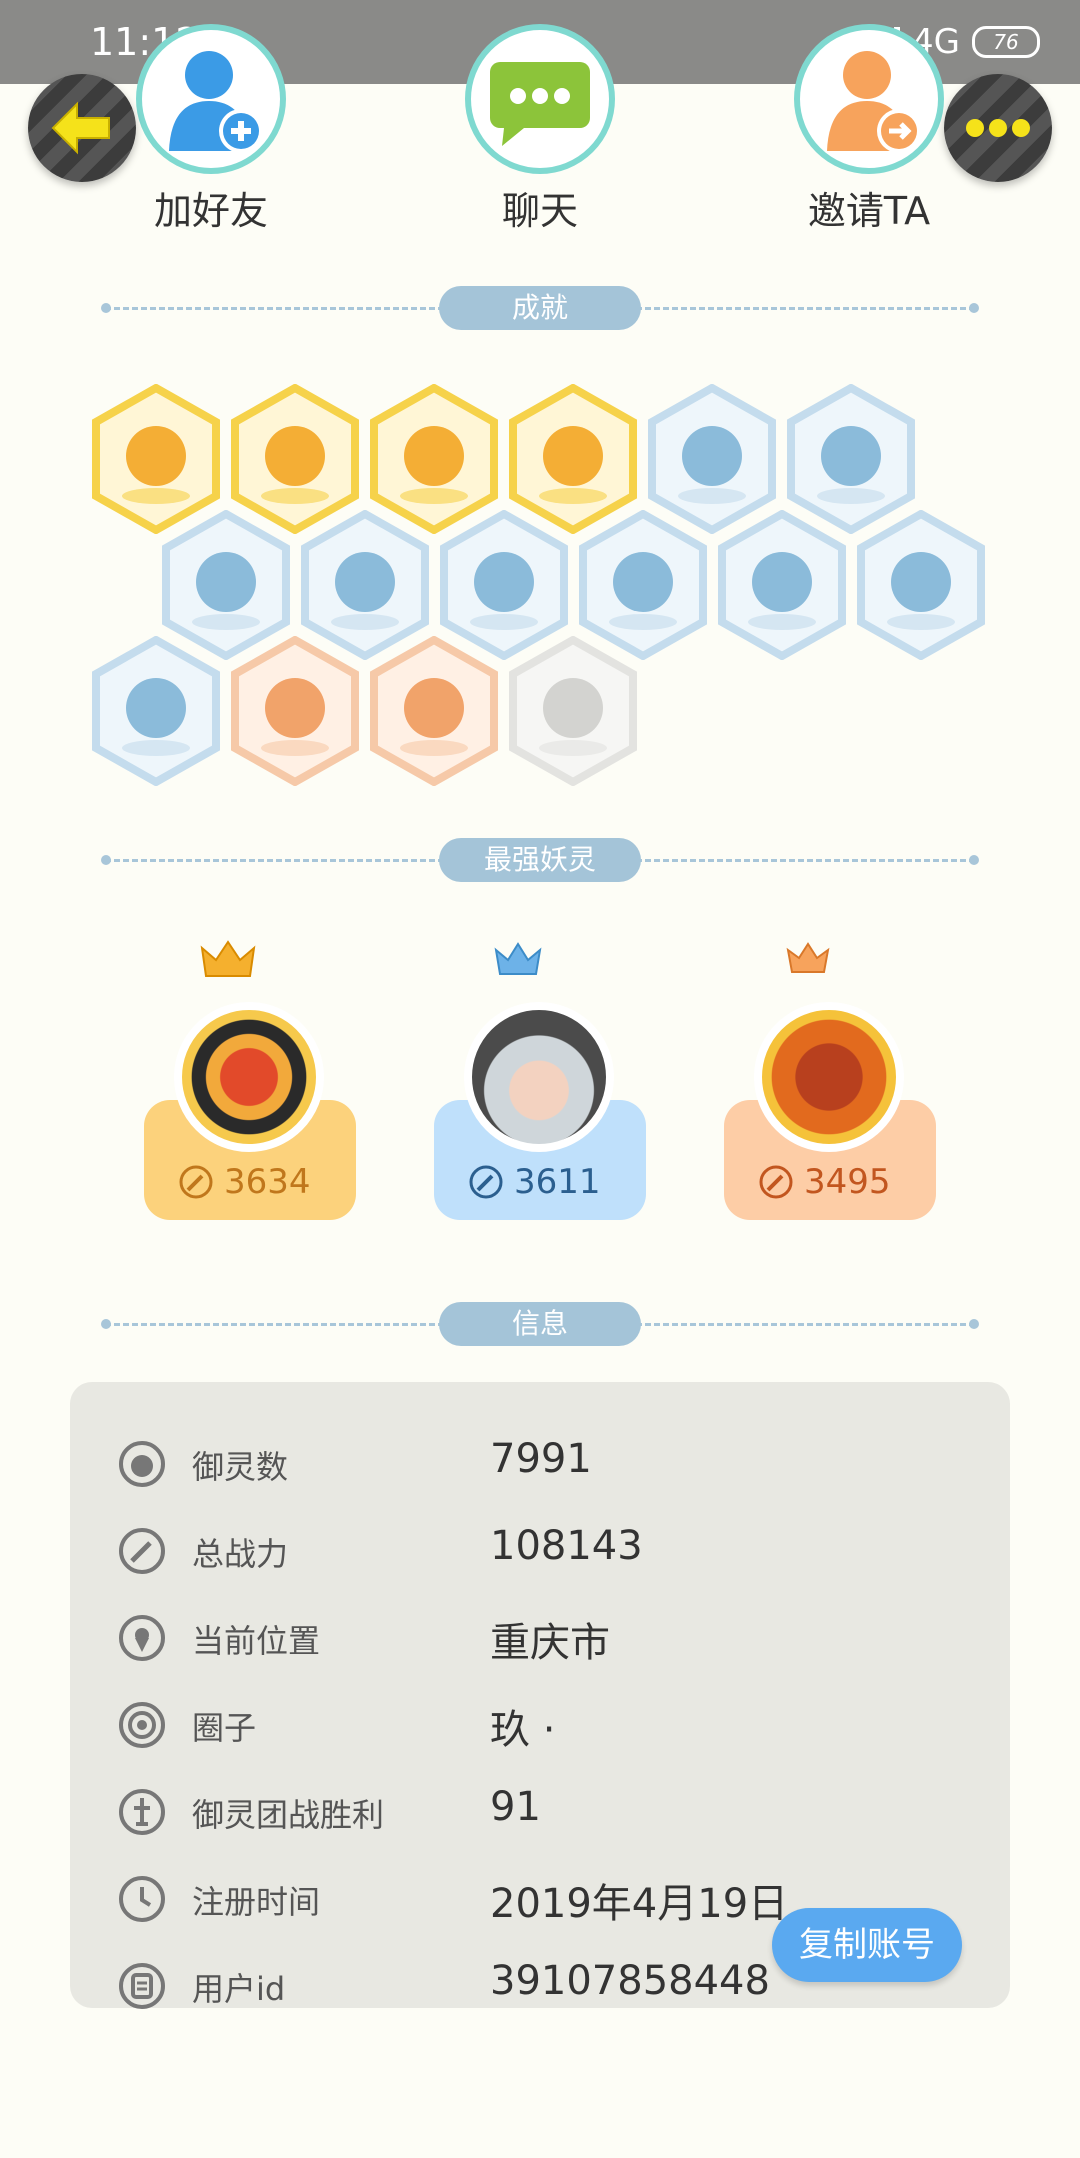 This screenshot has width=1080, height=2158. What do you see at coordinates (541, 1459) in the screenshot?
I see `info-value: 7991` at bounding box center [541, 1459].